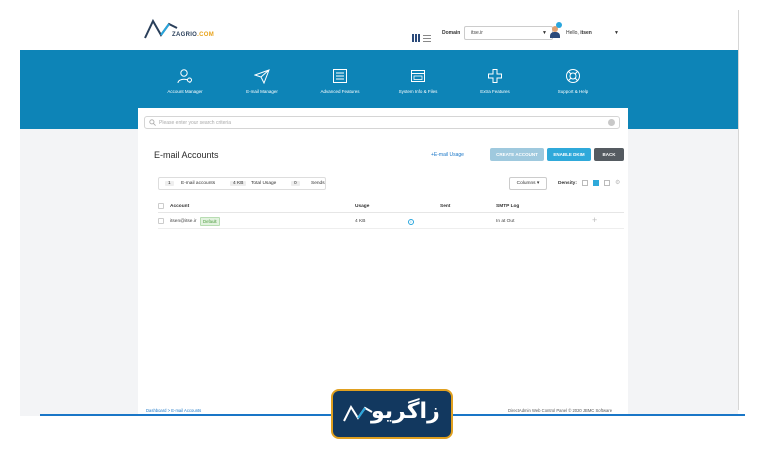 This screenshot has height=450, width=784. What do you see at coordinates (477, 33) in the screenshot?
I see `domain-value: itse.ir` at bounding box center [477, 33].